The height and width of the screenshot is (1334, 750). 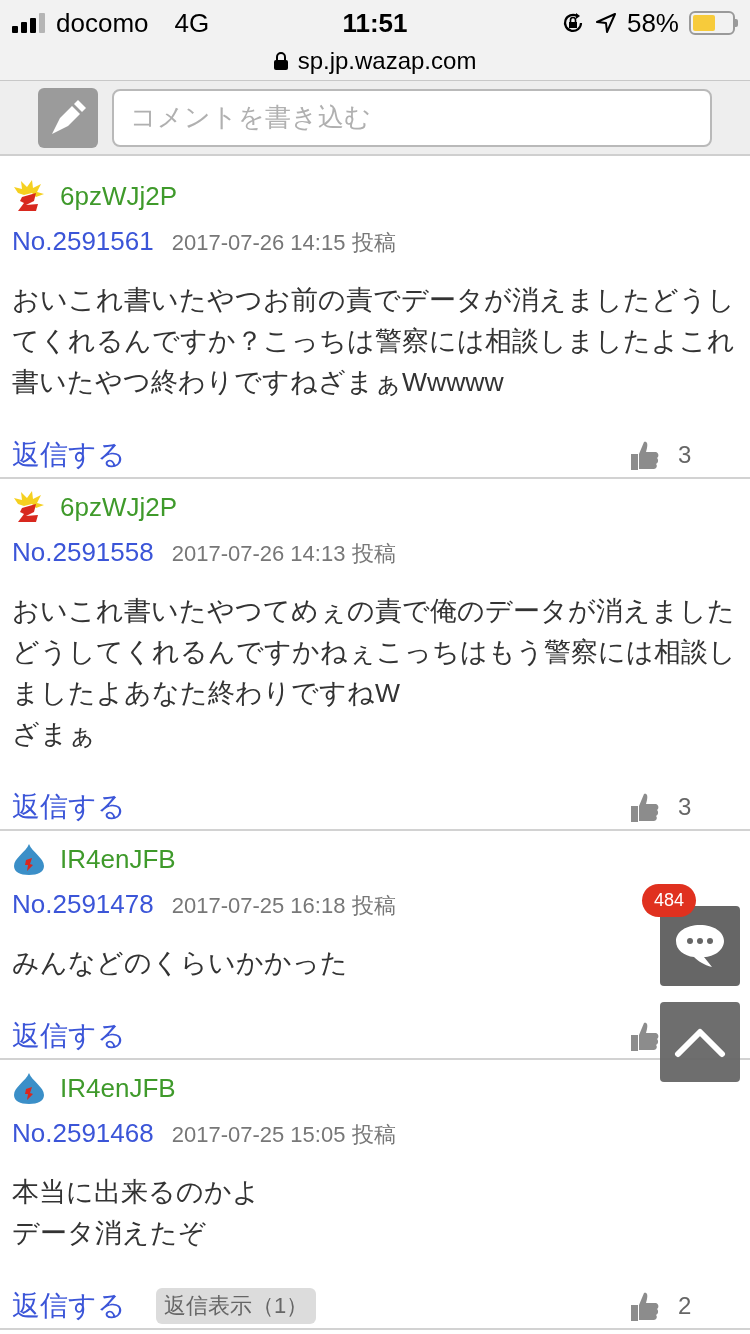 I want to click on chevron-up-icon, so click(x=700, y=1042).